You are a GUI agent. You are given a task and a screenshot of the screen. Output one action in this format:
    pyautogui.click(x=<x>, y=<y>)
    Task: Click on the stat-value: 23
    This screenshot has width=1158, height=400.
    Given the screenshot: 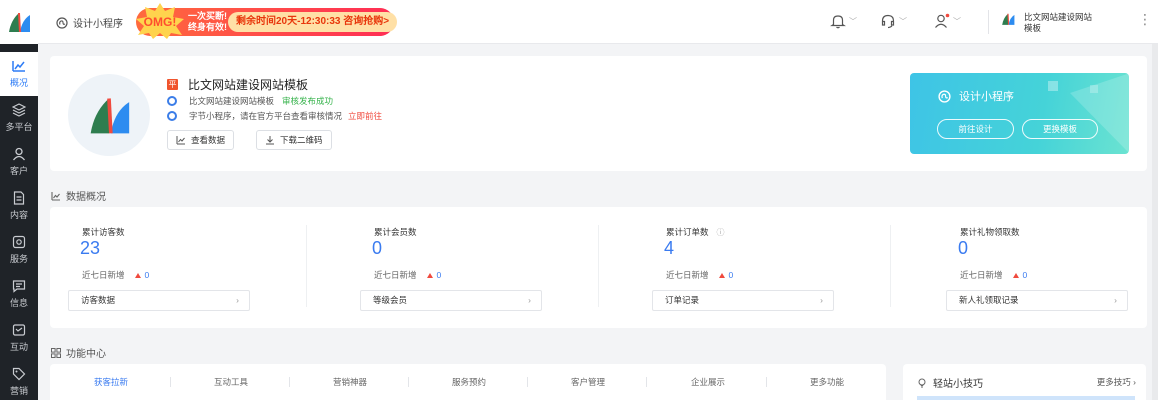 What is the action you would take?
    pyautogui.click(x=90, y=248)
    